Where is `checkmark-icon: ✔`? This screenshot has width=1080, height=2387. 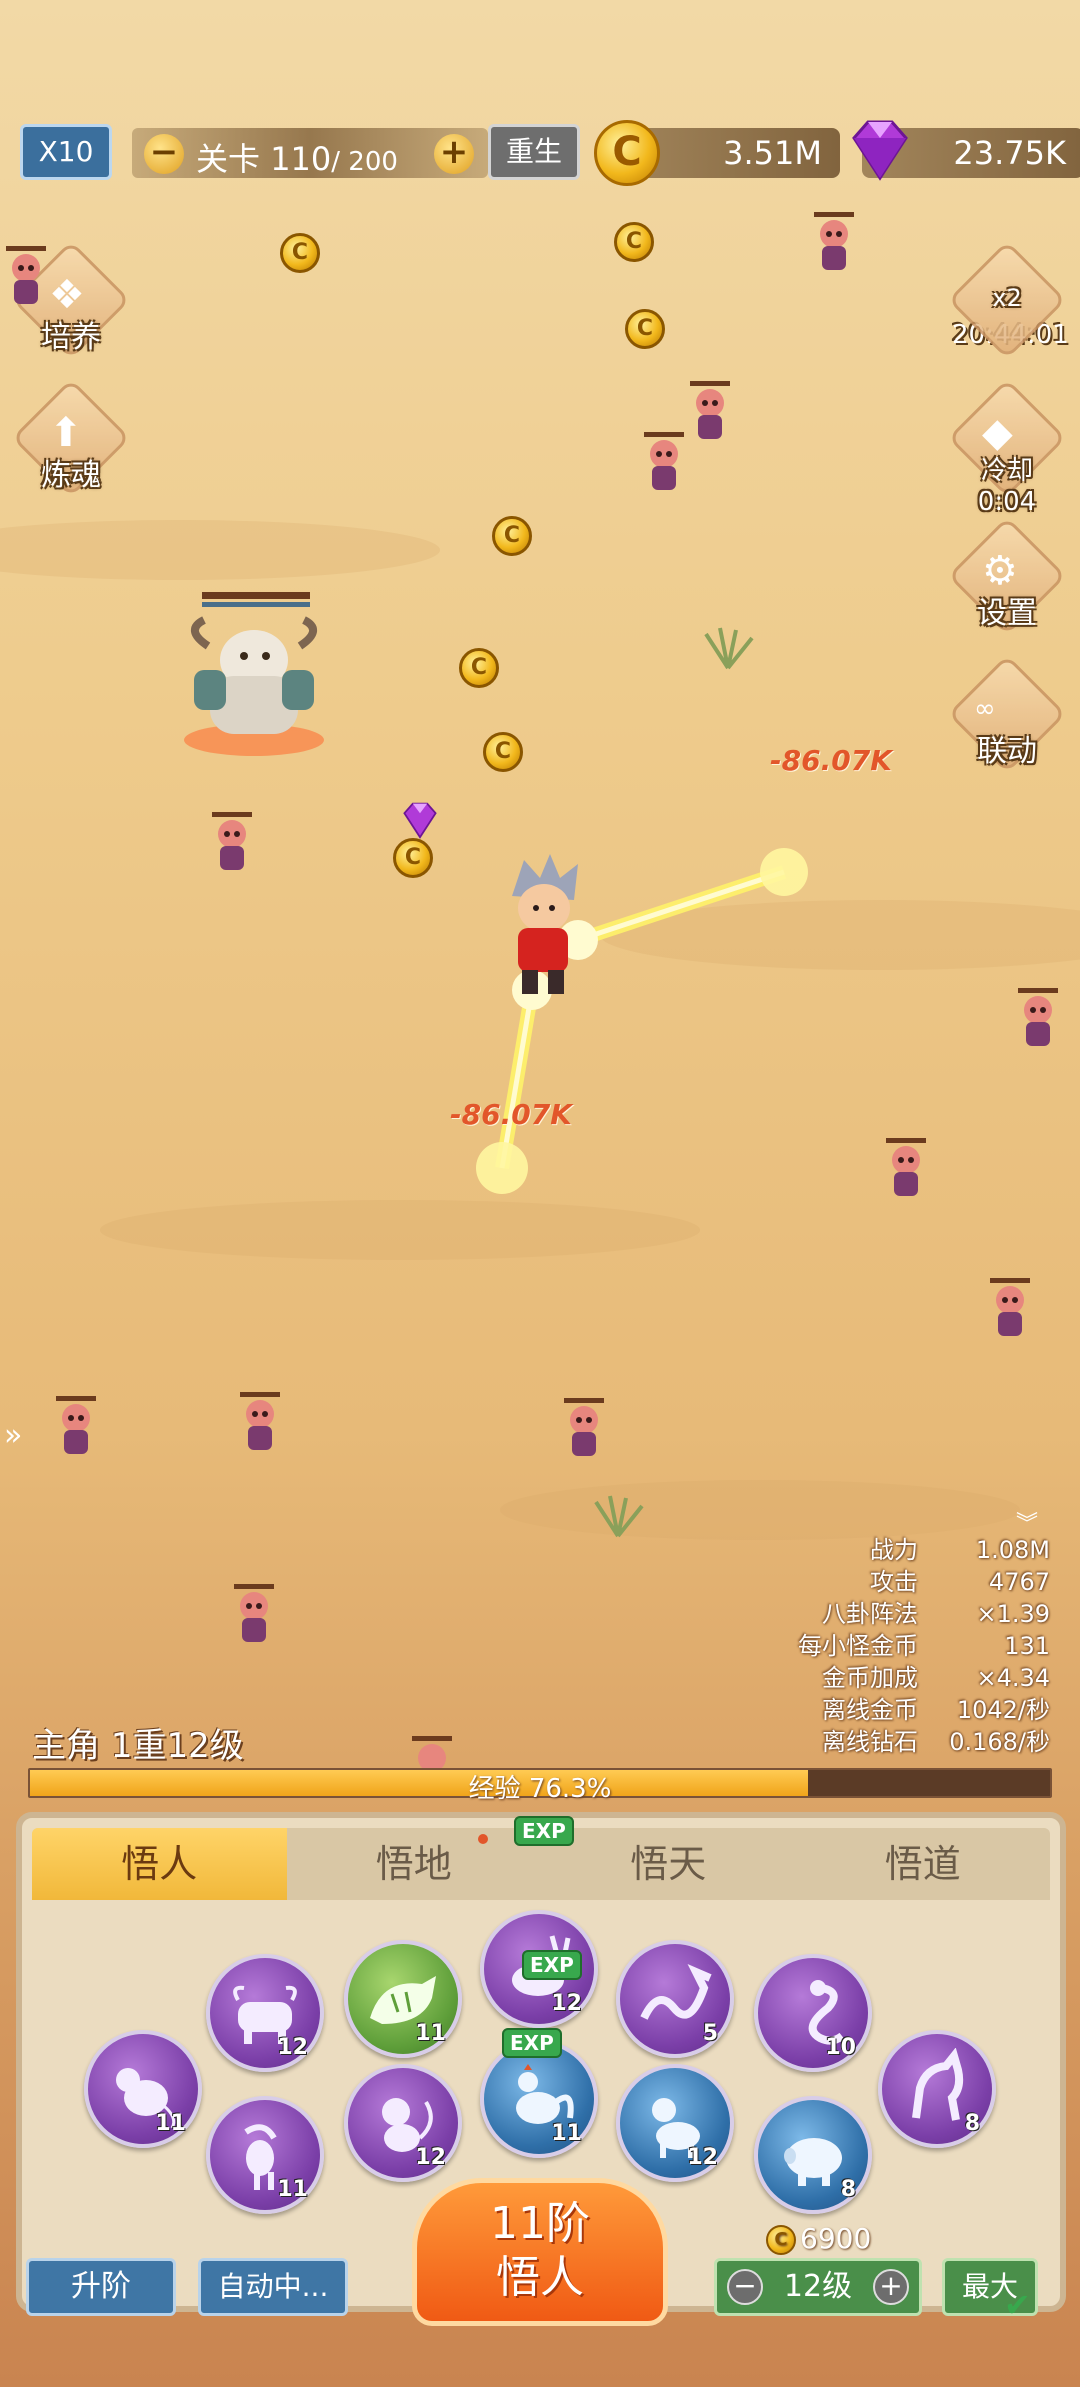 checkmark-icon: ✔ is located at coordinates (1017, 2305).